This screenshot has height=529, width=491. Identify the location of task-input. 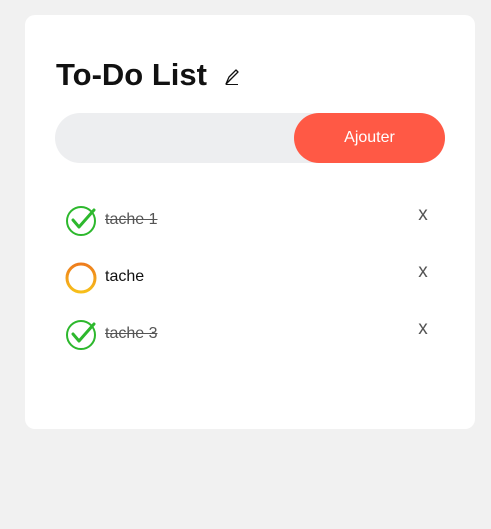
(175, 138).